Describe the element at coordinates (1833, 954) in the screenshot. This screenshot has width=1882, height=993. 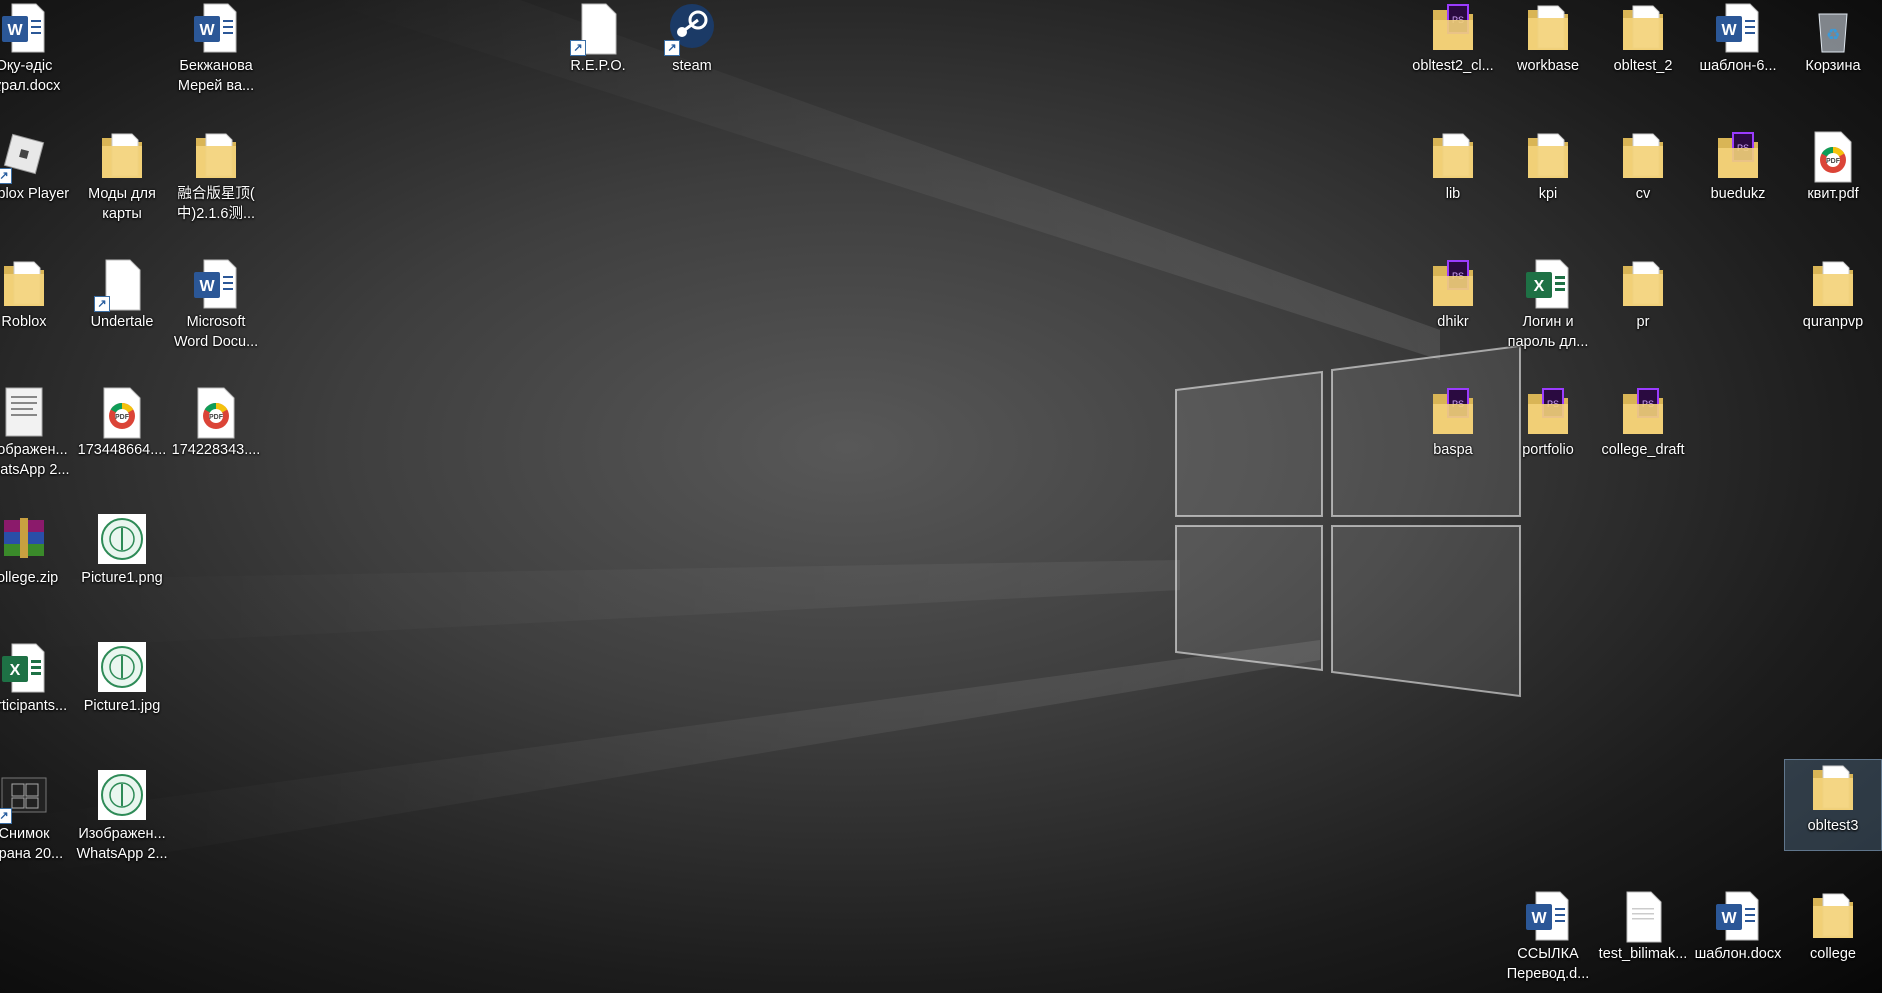
I see `desktop-icon-label: college` at that location.